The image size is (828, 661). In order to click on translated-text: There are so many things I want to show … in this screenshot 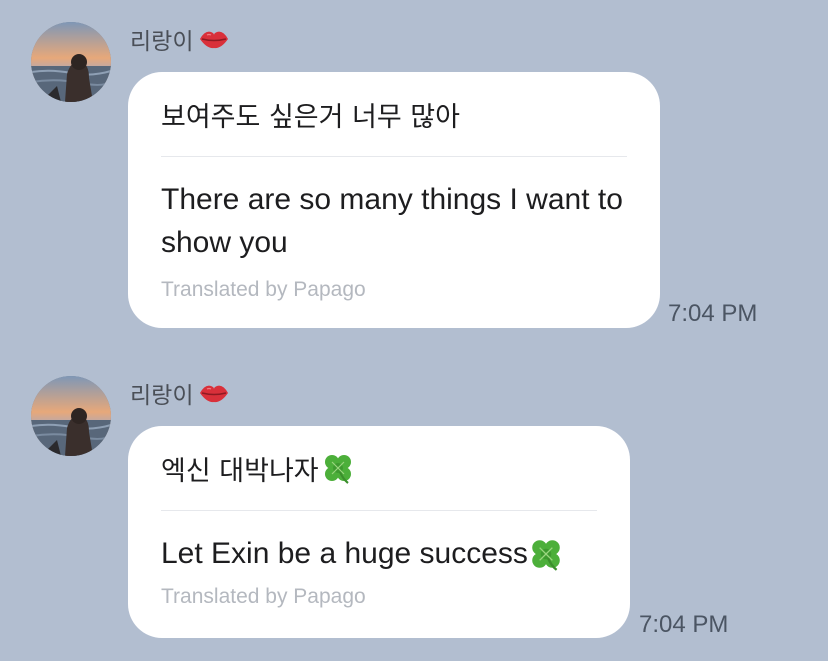, I will do `click(394, 221)`.